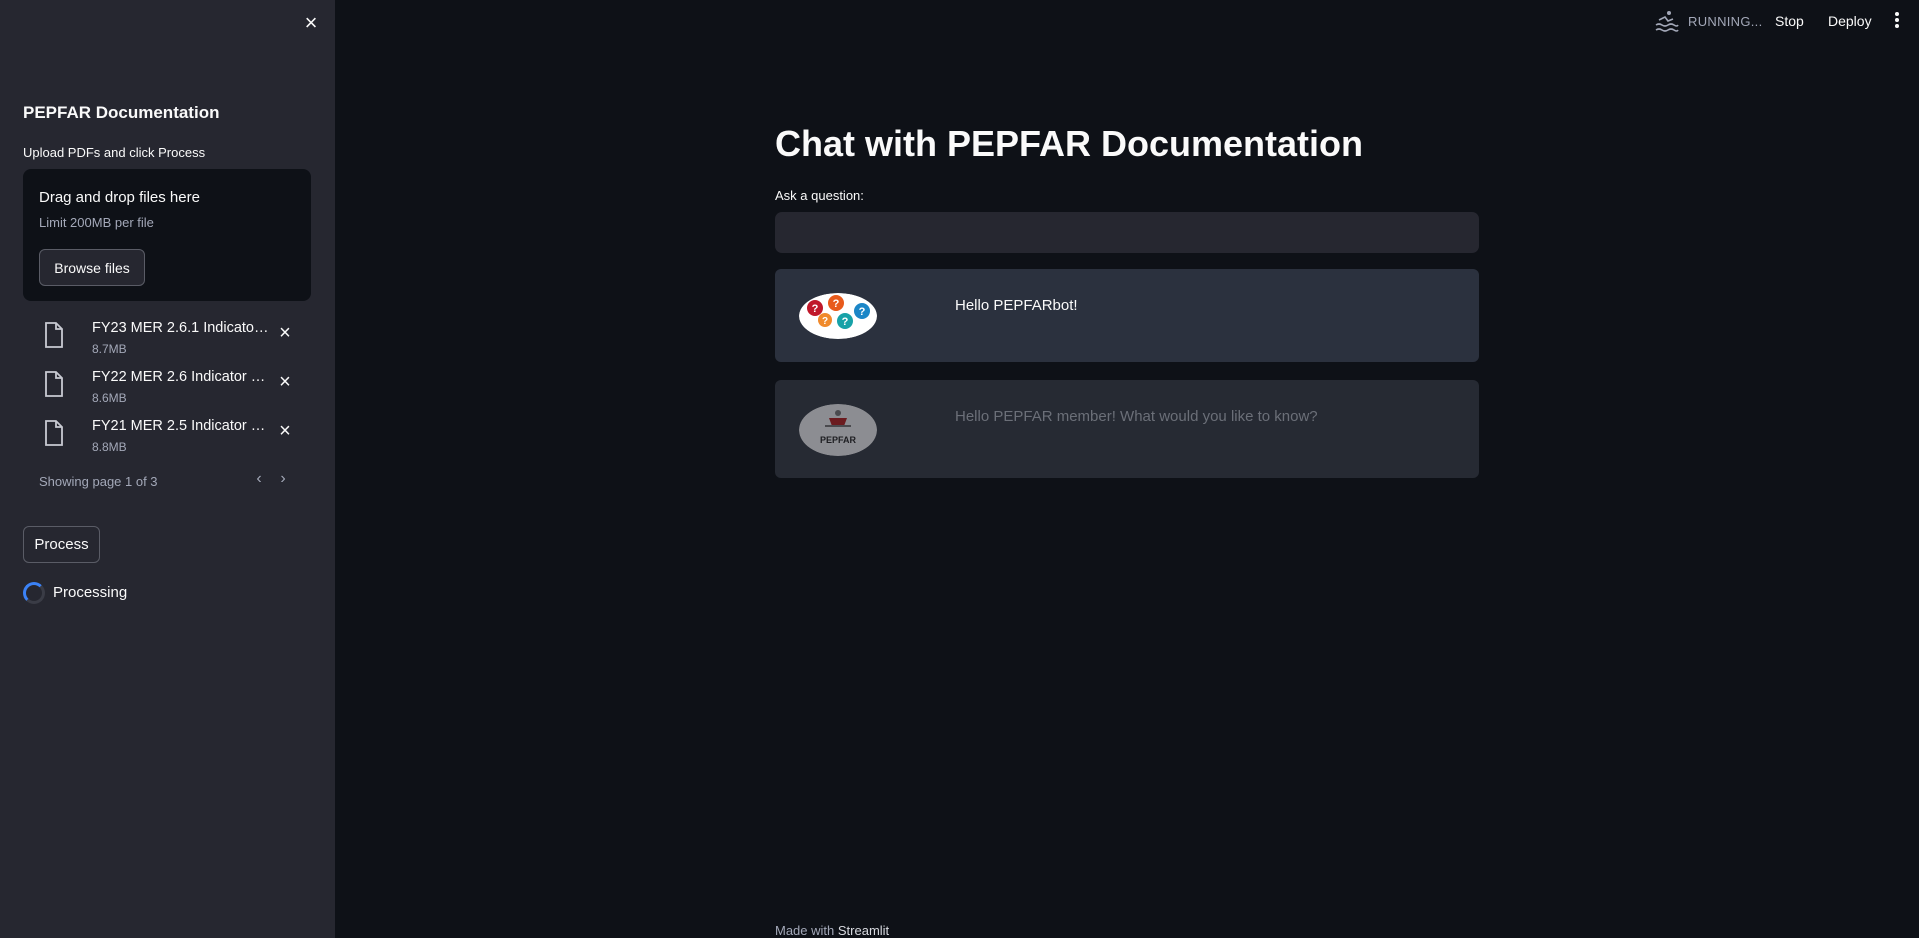 The height and width of the screenshot is (938, 1919). I want to click on footer: Made with Streamlit, so click(832, 930).